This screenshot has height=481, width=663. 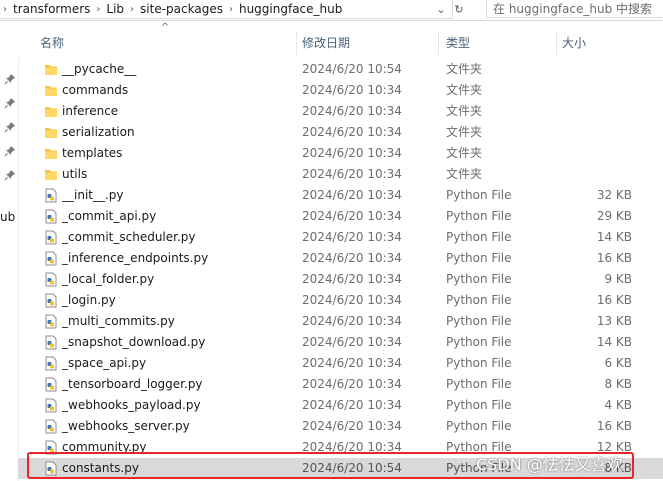 What do you see at coordinates (129, 237) in the screenshot?
I see `file-name: _commit_scheduler.py` at bounding box center [129, 237].